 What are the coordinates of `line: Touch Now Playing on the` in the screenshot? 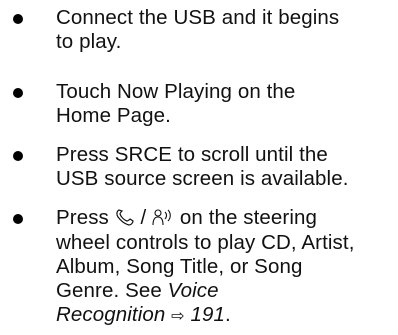 It's located at (176, 91).